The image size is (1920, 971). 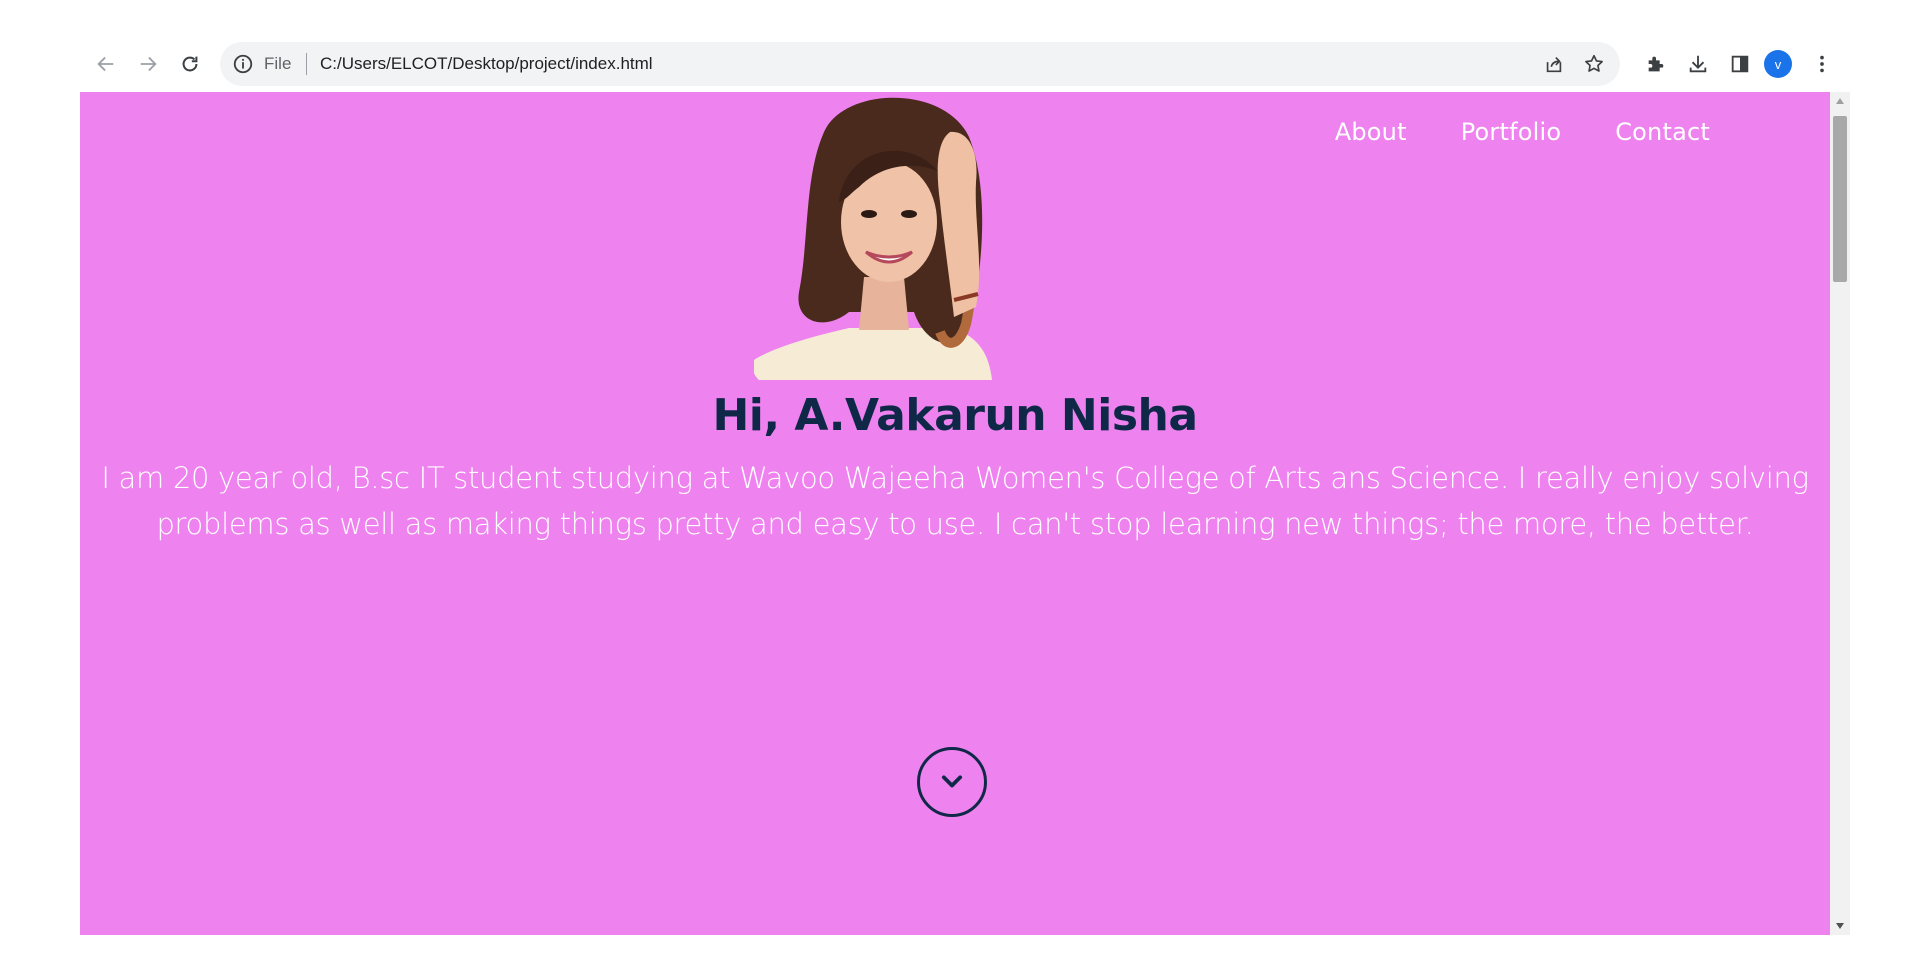 What do you see at coordinates (873, 238) in the screenshot?
I see `profile-photo` at bounding box center [873, 238].